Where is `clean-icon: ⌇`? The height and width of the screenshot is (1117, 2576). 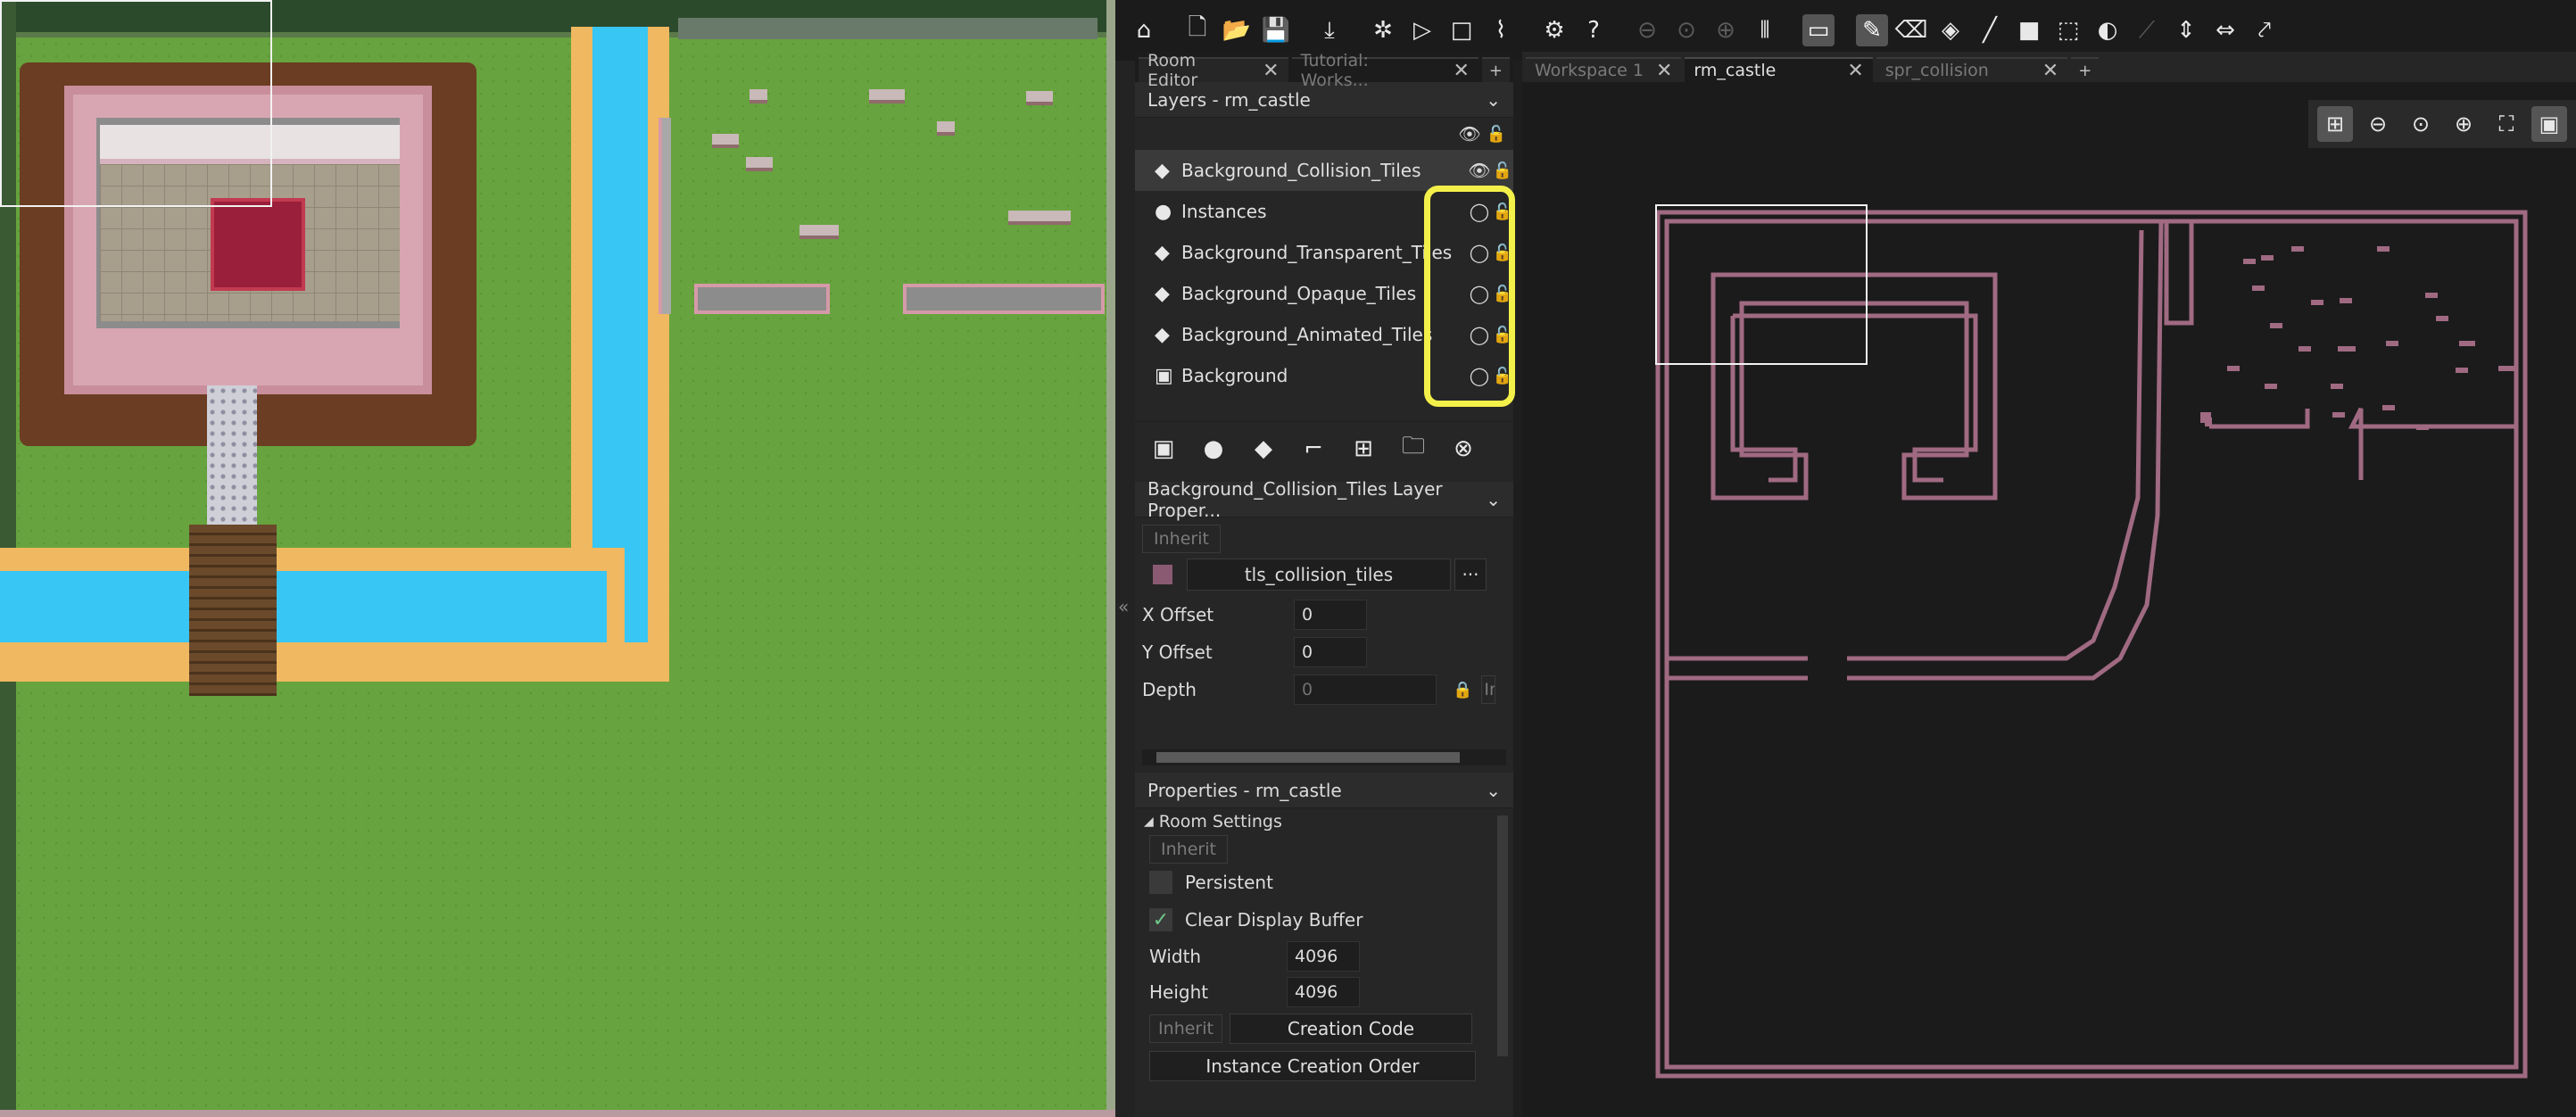 clean-icon: ⌇ is located at coordinates (1501, 30).